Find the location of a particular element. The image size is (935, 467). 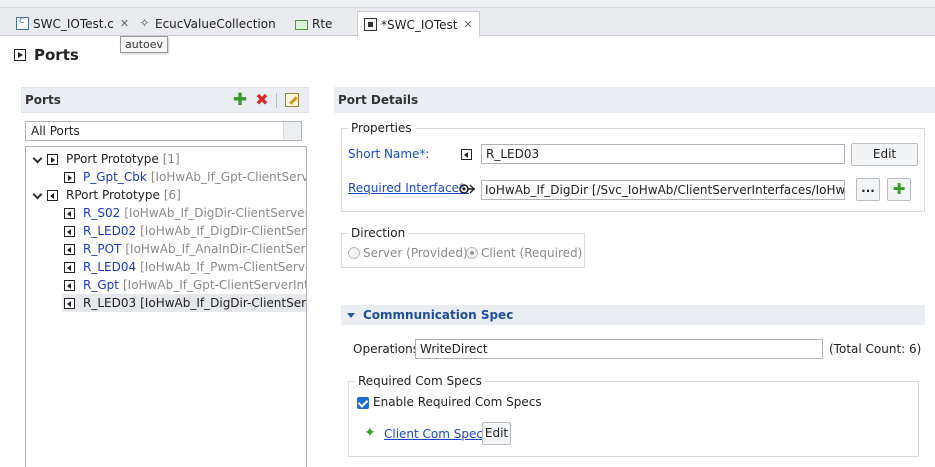

ecuc-icon: ✧ is located at coordinates (144, 23).